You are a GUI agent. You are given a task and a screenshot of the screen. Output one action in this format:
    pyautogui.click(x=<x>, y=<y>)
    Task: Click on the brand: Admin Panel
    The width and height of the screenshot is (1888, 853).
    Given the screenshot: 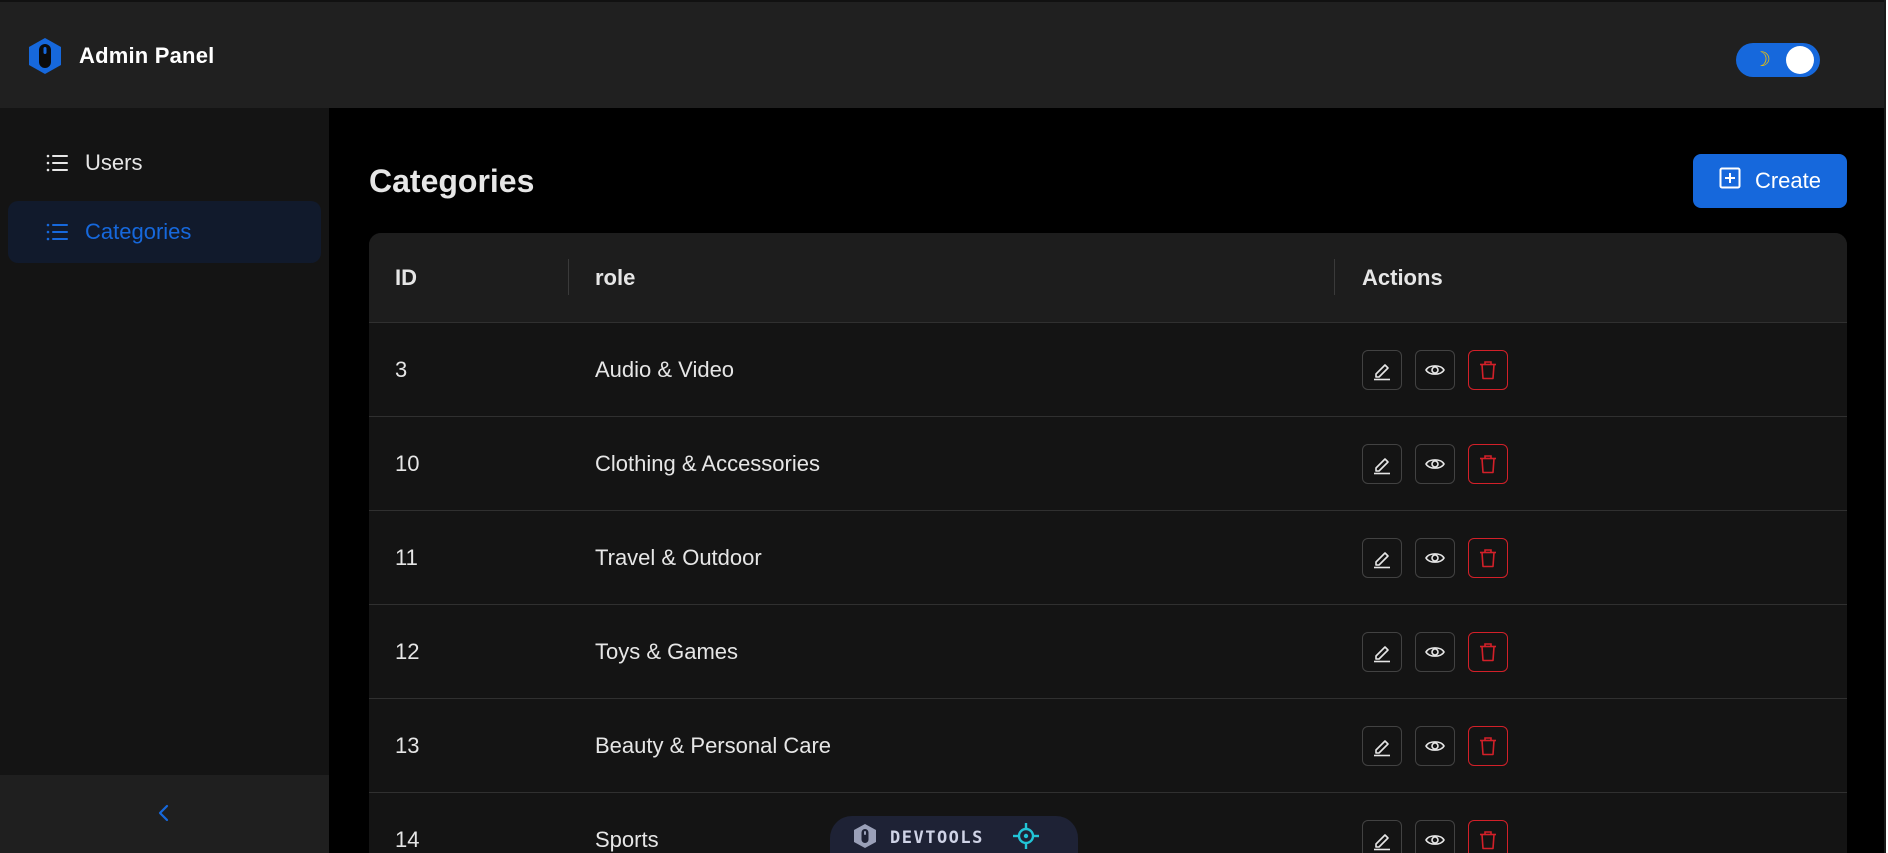 What is the action you would take?
    pyautogui.click(x=119, y=56)
    